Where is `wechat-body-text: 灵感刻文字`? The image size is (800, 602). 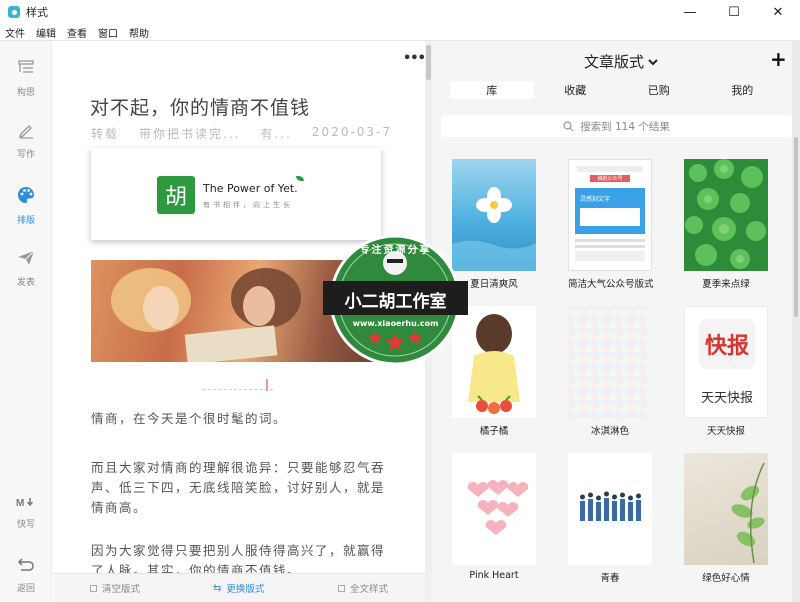 wechat-body-text: 灵感刻文字 is located at coordinates (595, 199).